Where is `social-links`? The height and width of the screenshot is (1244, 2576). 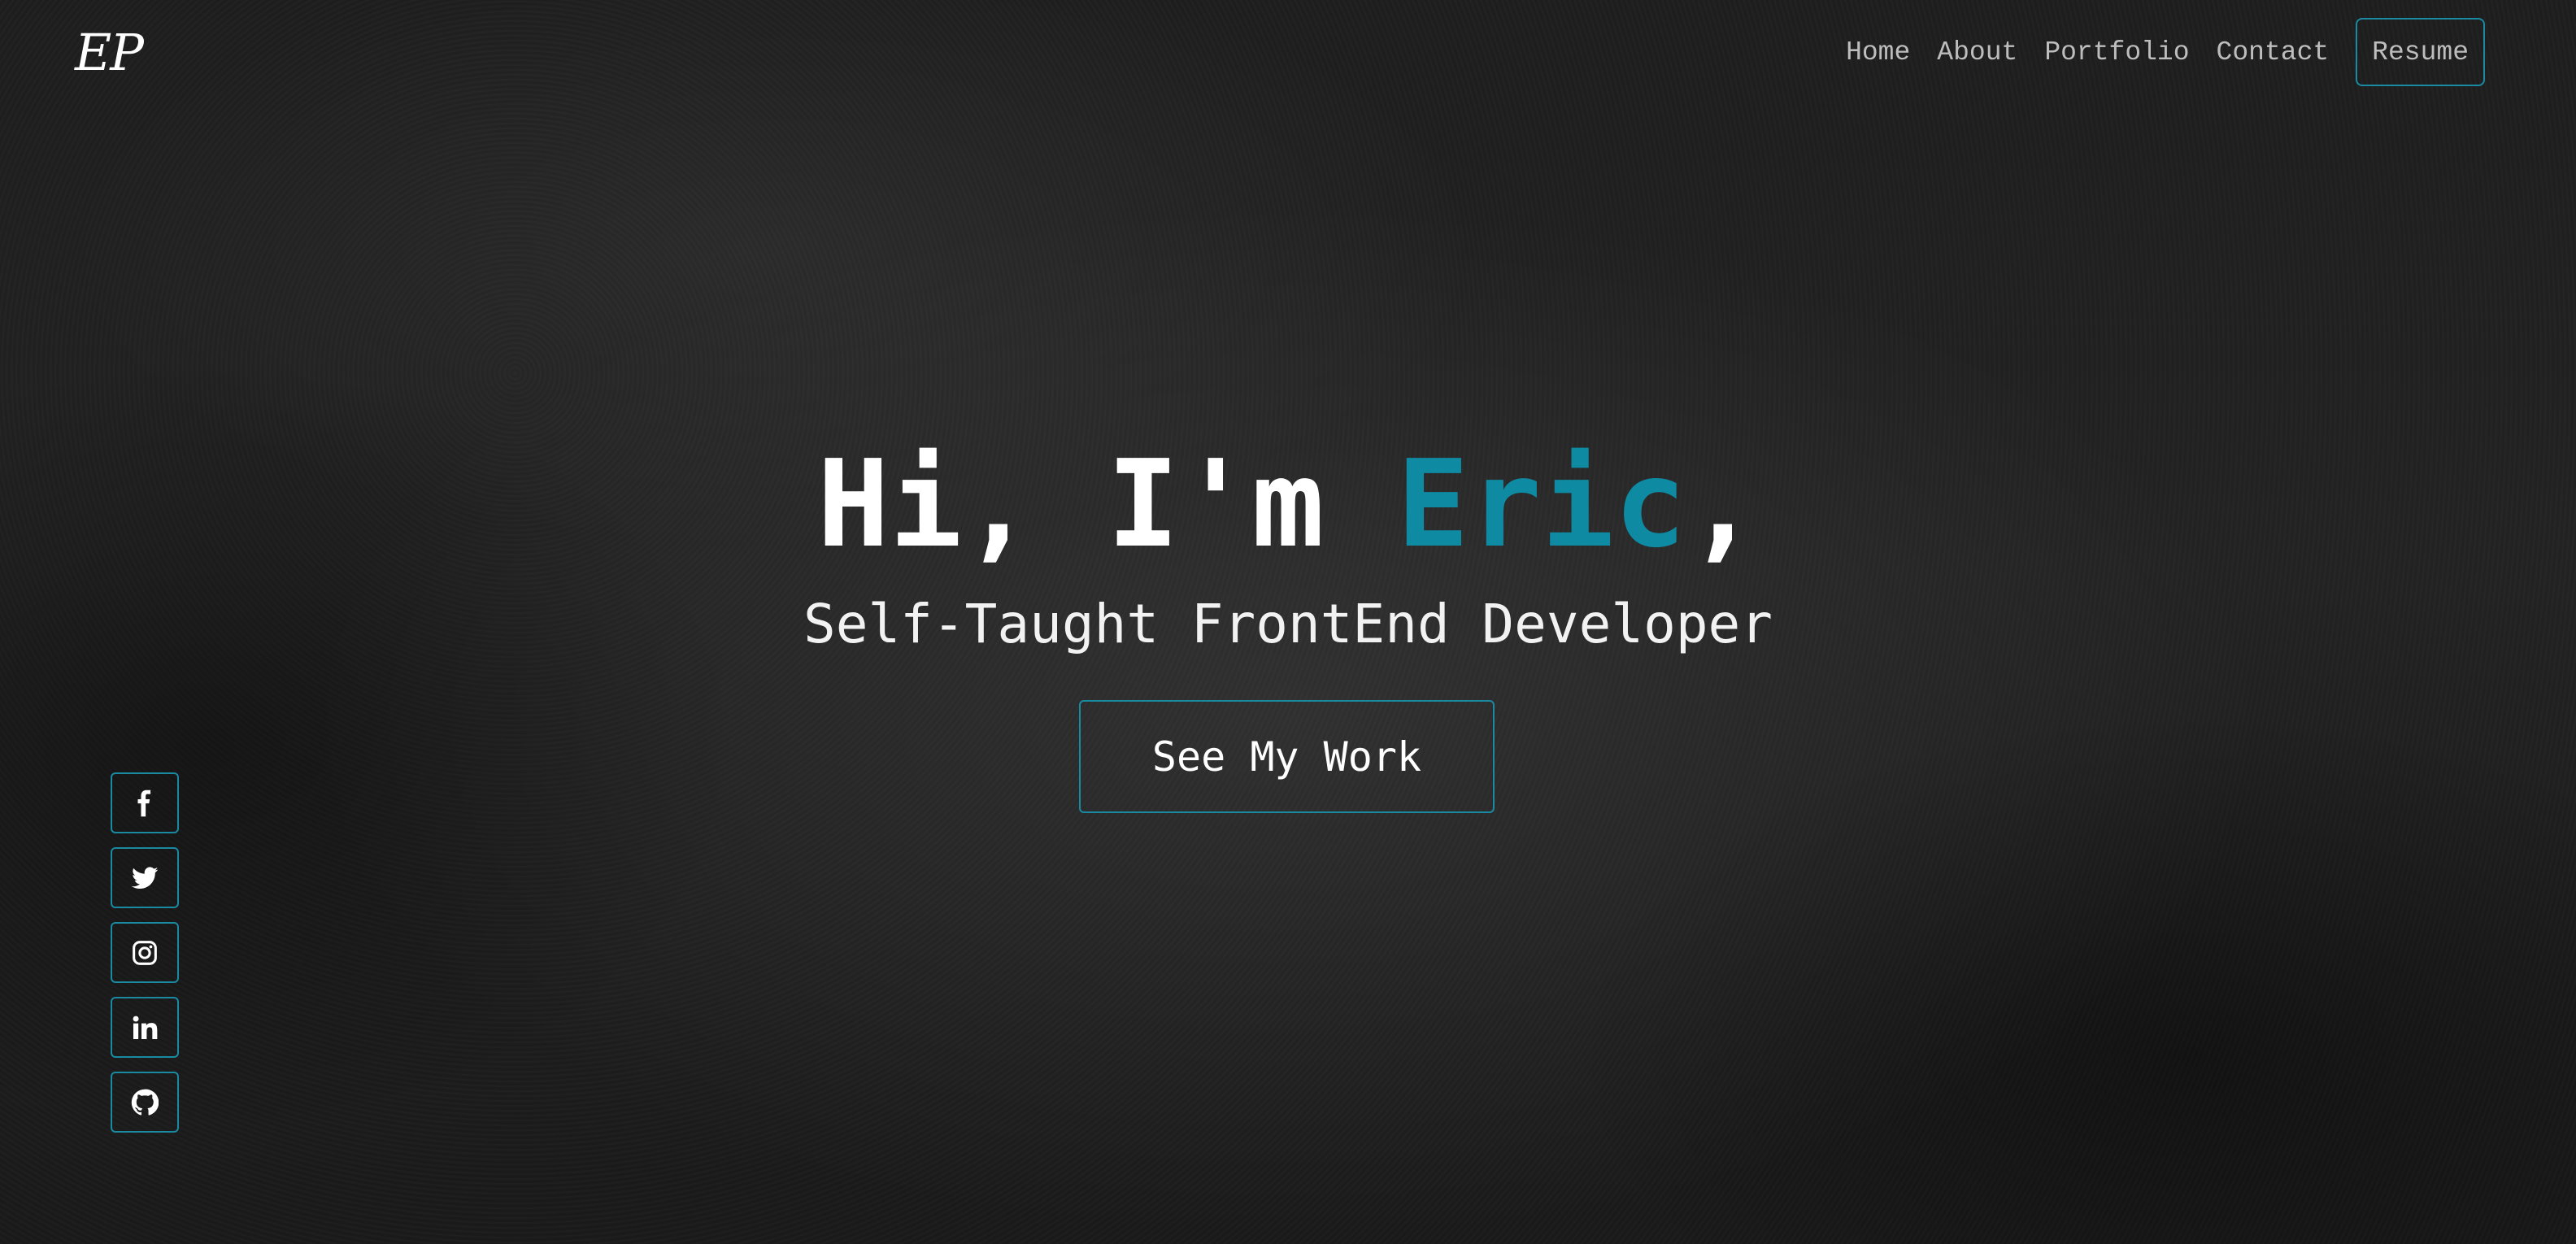
social-links is located at coordinates (145, 959).